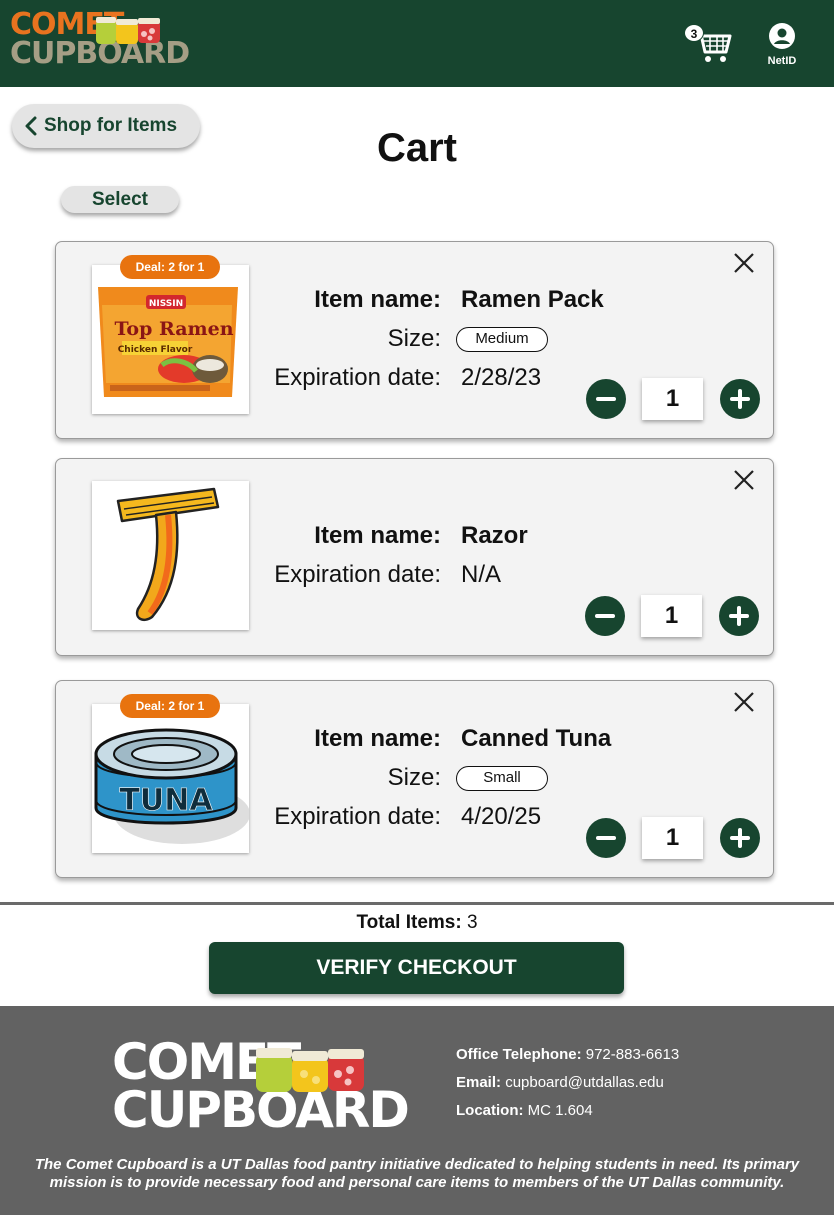  What do you see at coordinates (501, 816) in the screenshot?
I see `expiration-value: 4/20/25` at bounding box center [501, 816].